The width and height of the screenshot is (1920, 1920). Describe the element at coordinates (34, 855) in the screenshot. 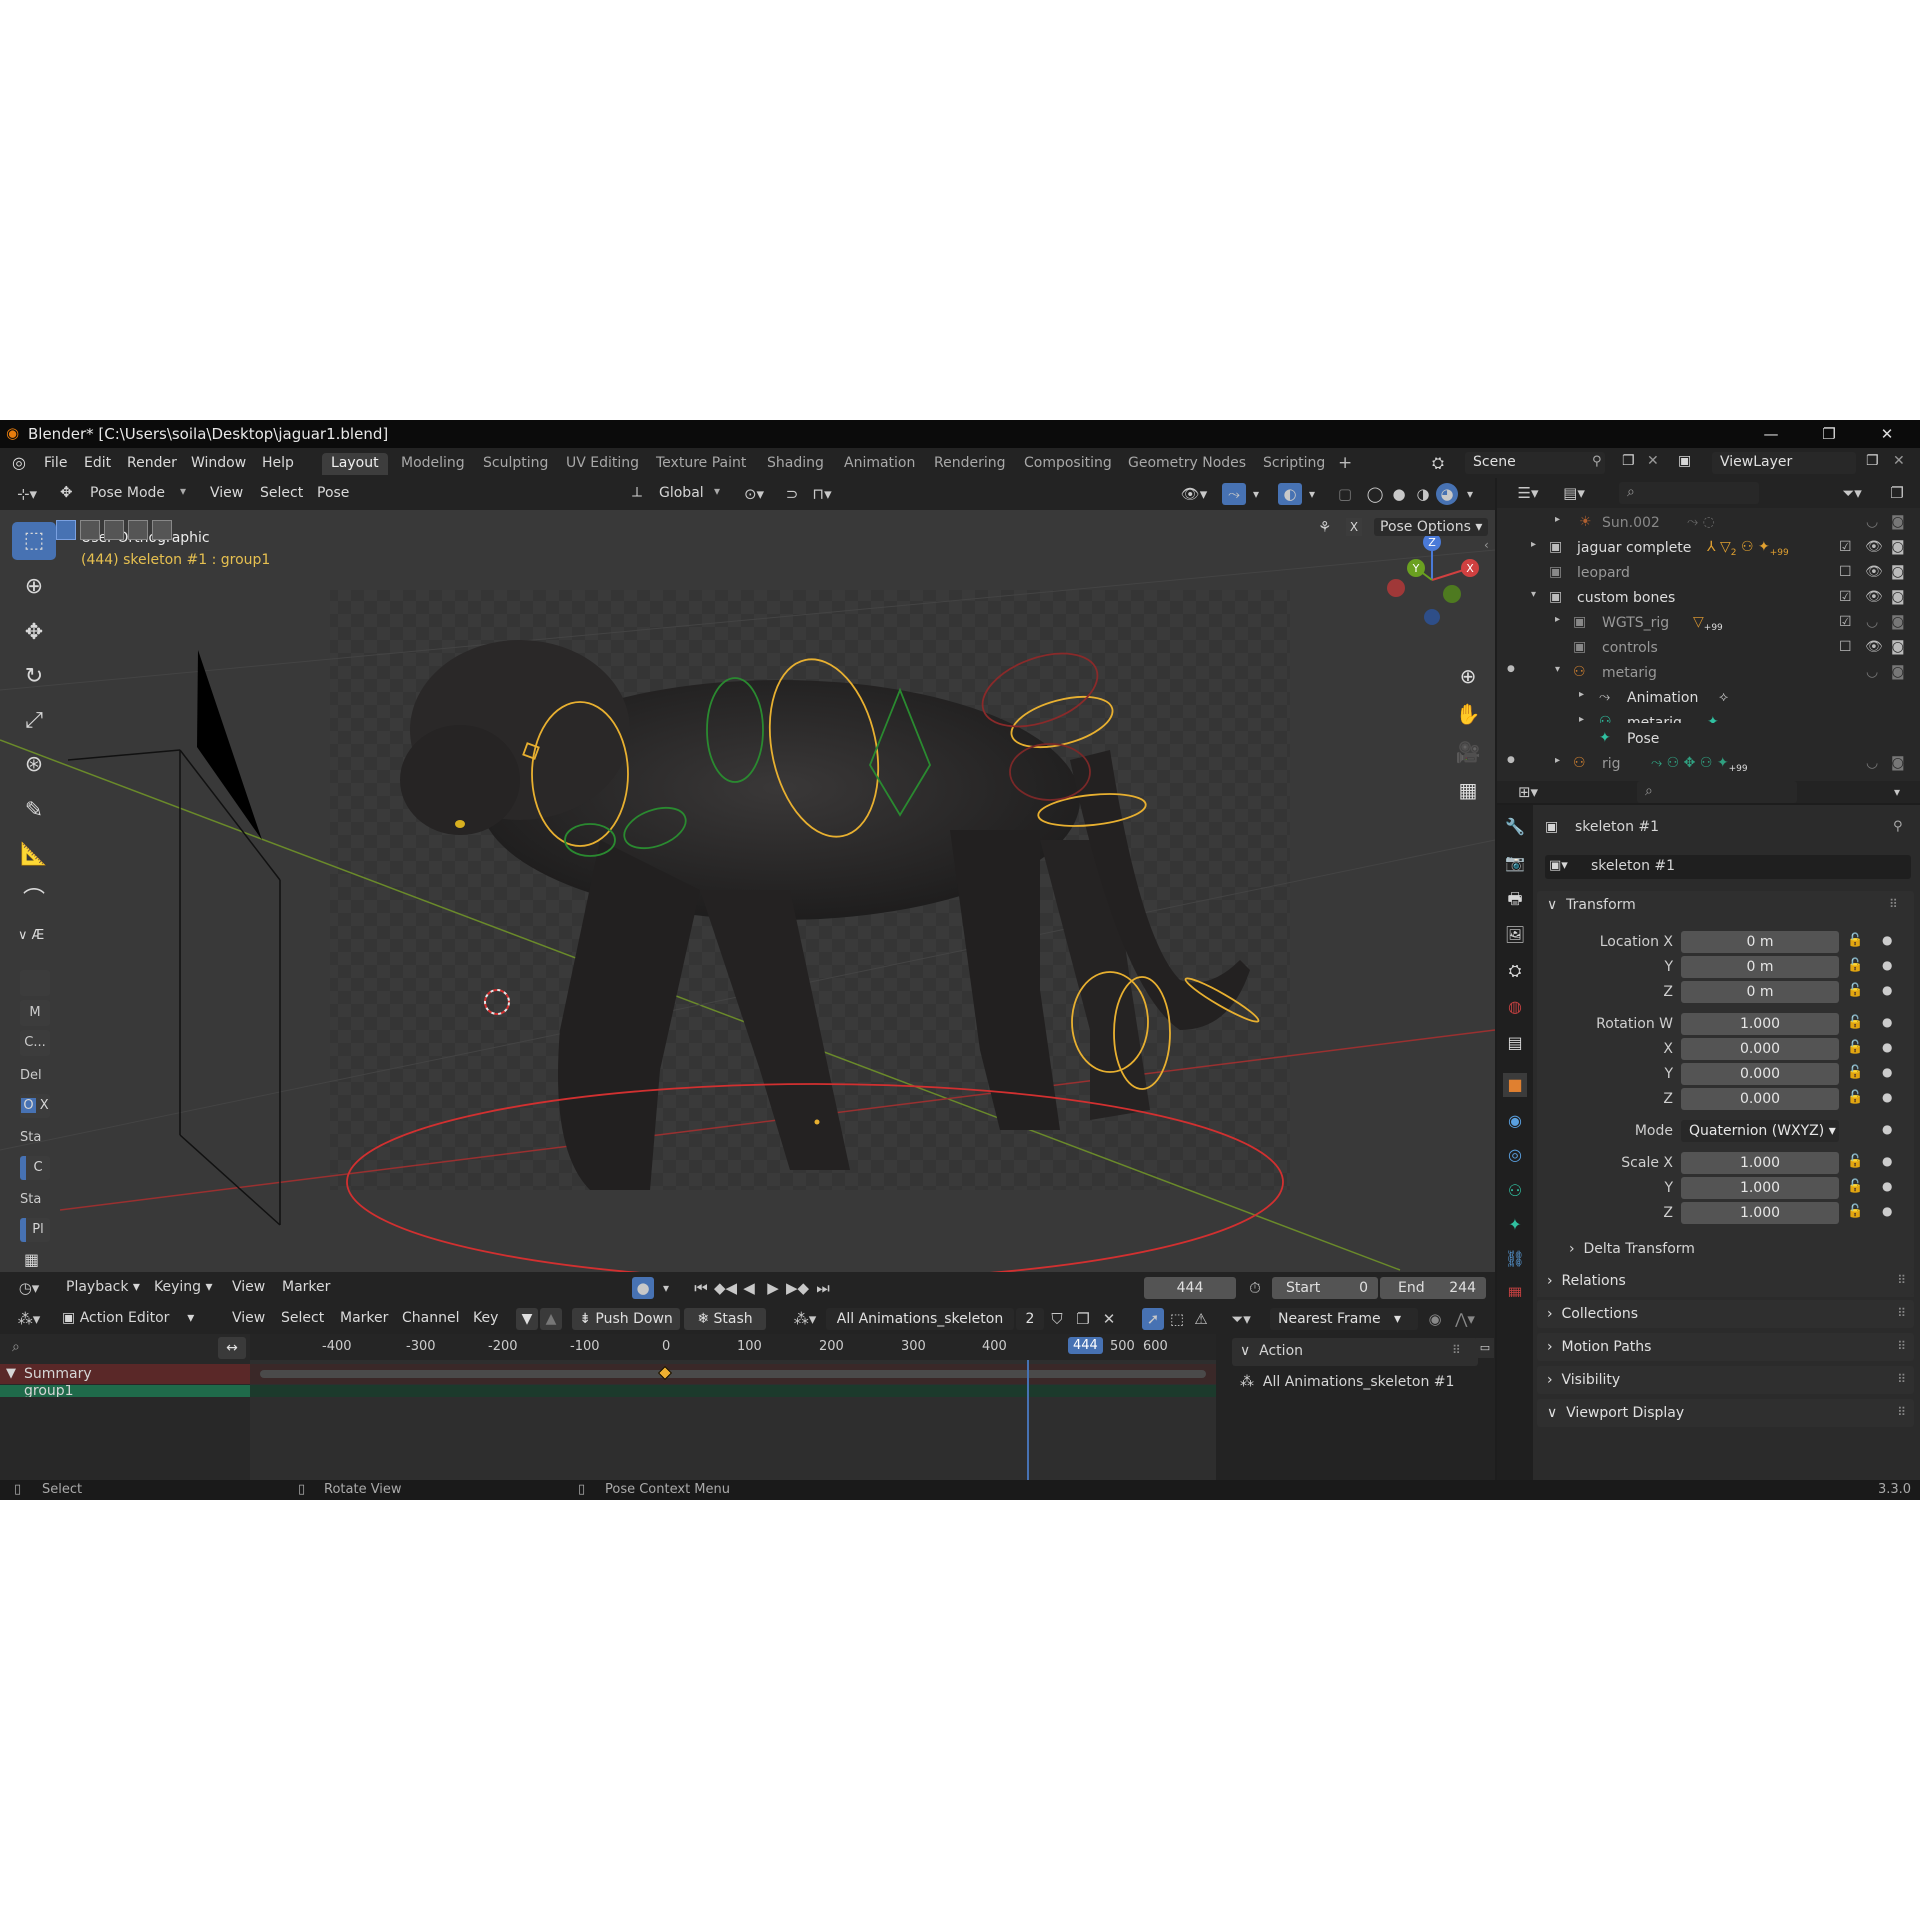

I see `measure-tool-icon: 📐` at that location.